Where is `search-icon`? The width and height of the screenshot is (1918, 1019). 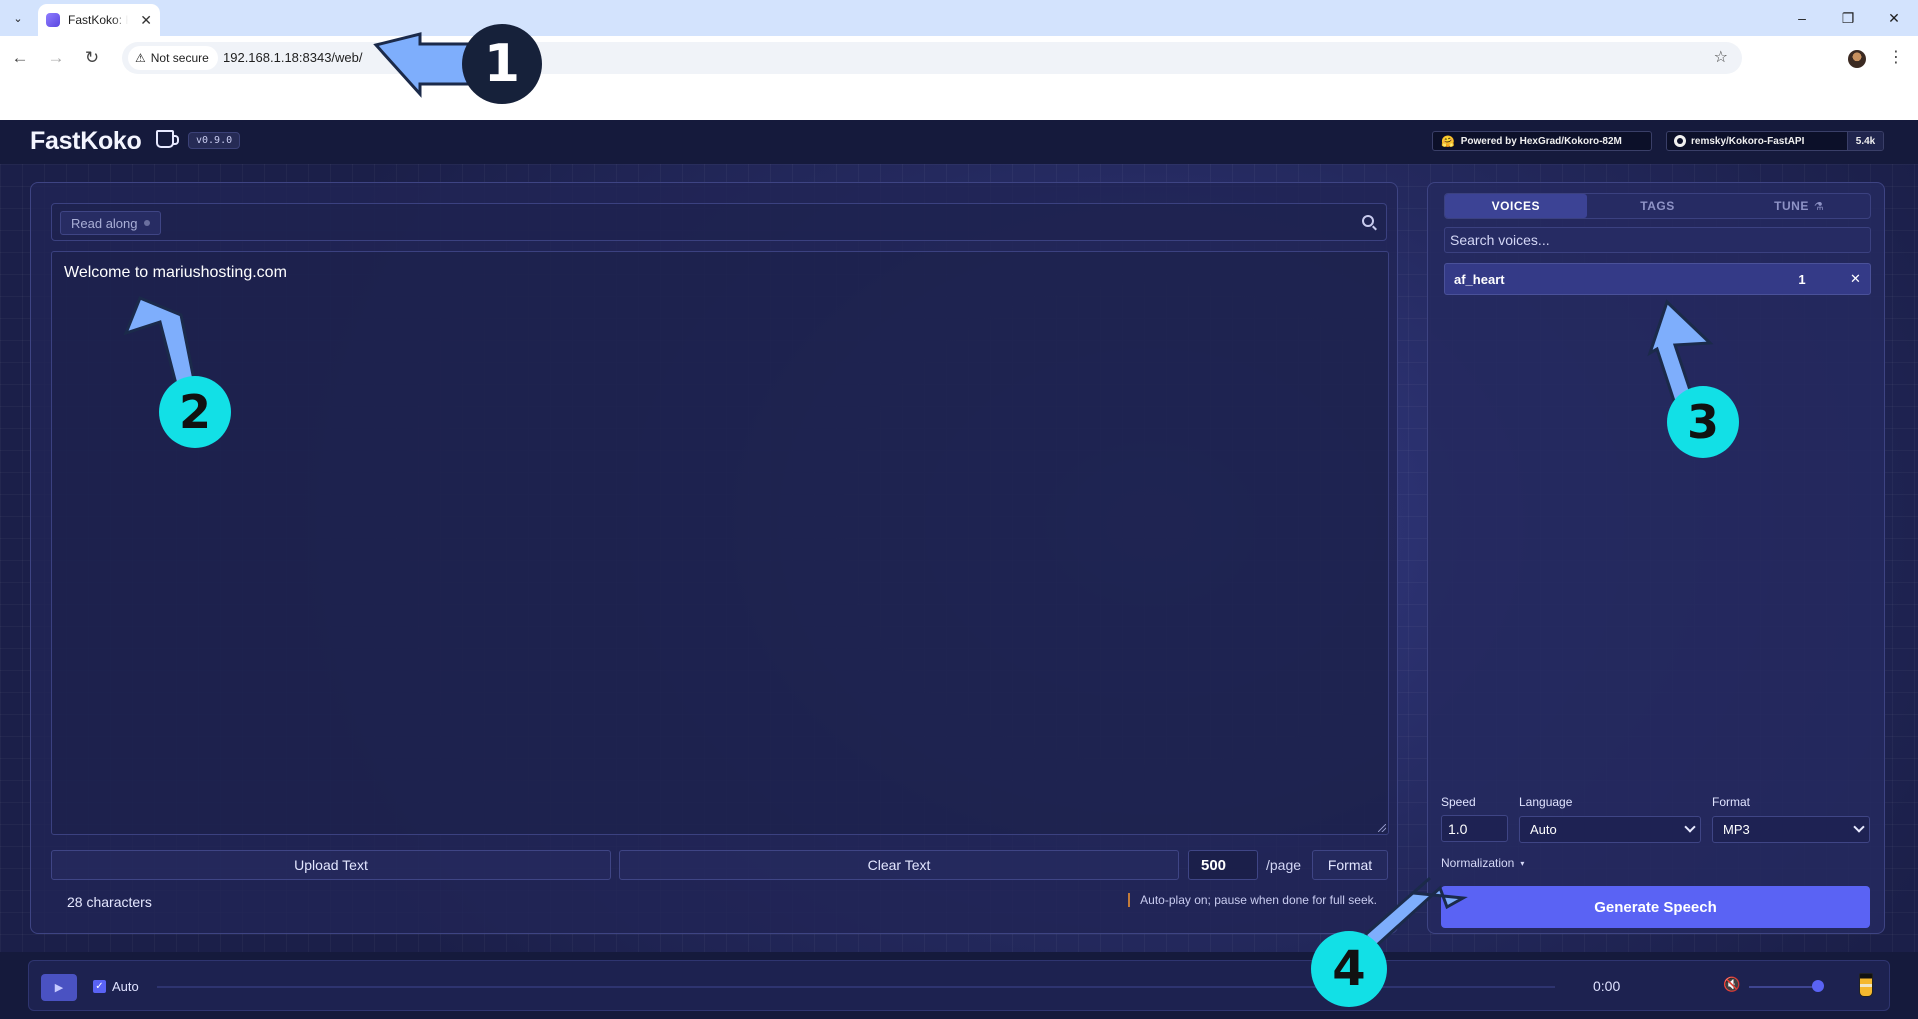 search-icon is located at coordinates (1368, 221).